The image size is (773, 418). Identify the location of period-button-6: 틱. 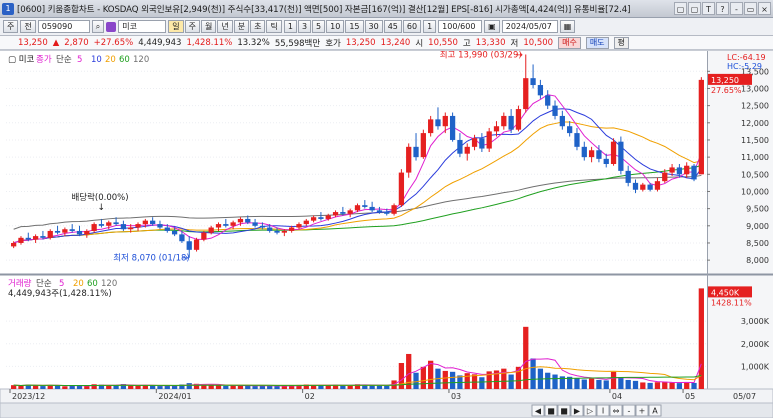
(274, 26).